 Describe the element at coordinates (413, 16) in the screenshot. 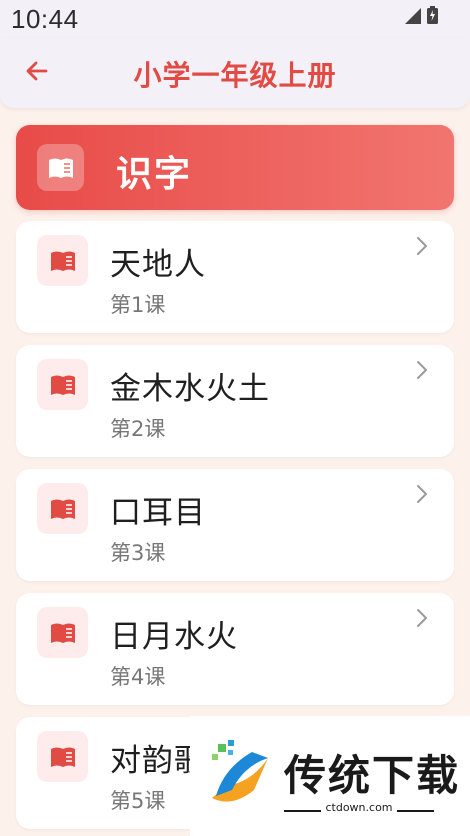

I see `signal-icon` at that location.